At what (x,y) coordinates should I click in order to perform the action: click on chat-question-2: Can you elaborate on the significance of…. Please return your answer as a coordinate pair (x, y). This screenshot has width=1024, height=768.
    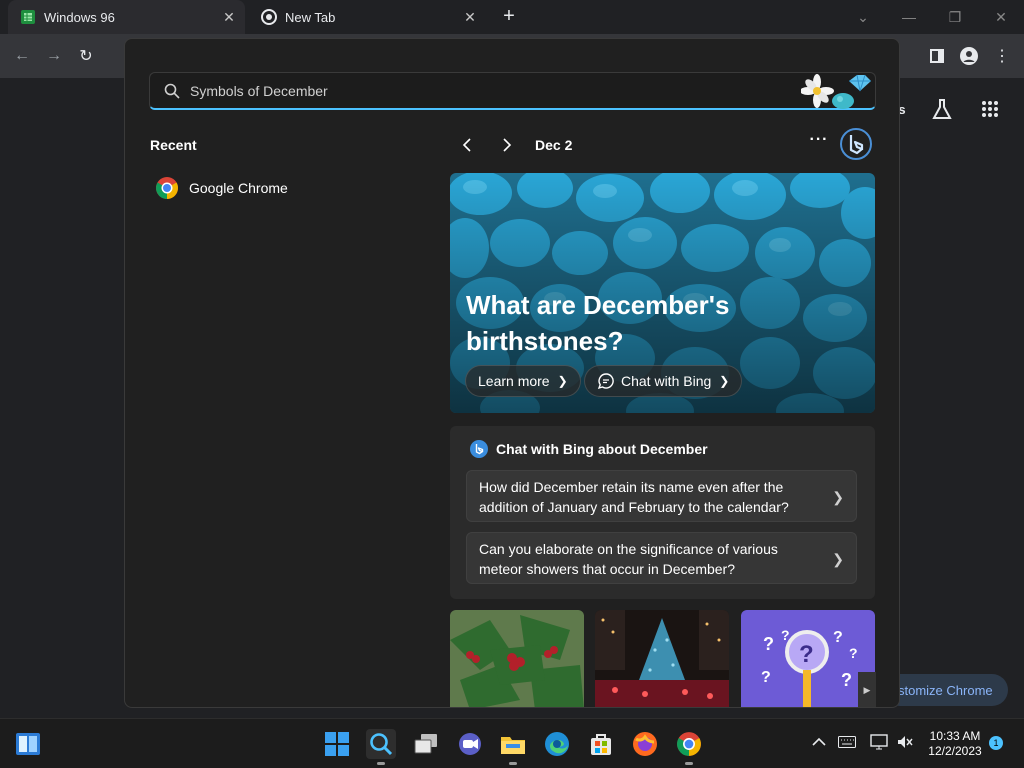
    Looking at the image, I should click on (661, 558).